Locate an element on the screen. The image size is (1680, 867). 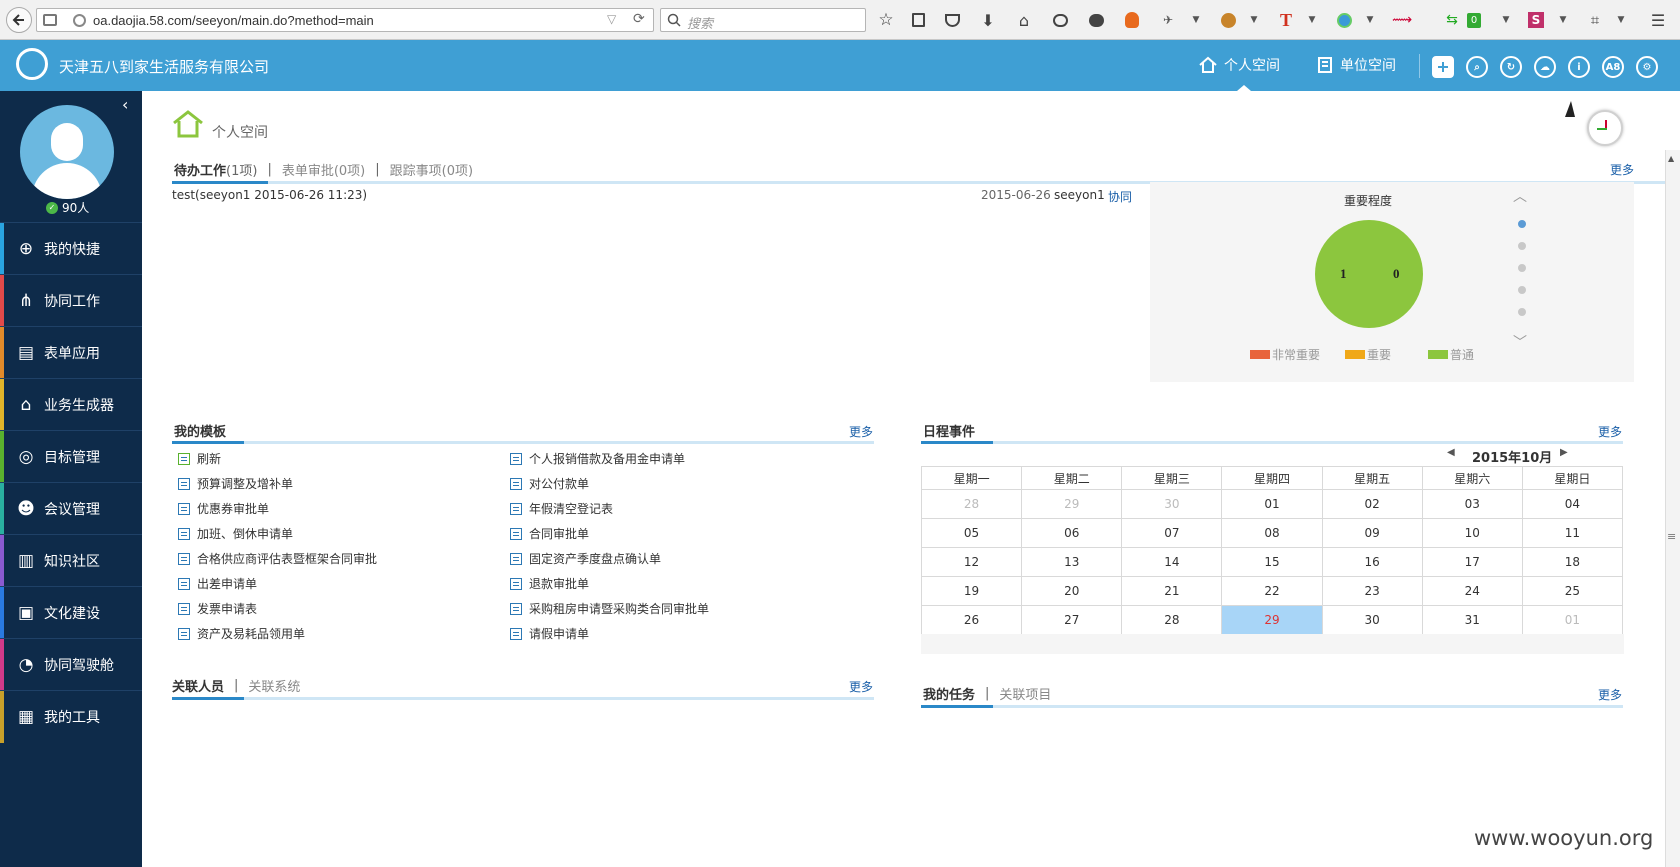
calendar-day: 26 is located at coordinates (971, 620).